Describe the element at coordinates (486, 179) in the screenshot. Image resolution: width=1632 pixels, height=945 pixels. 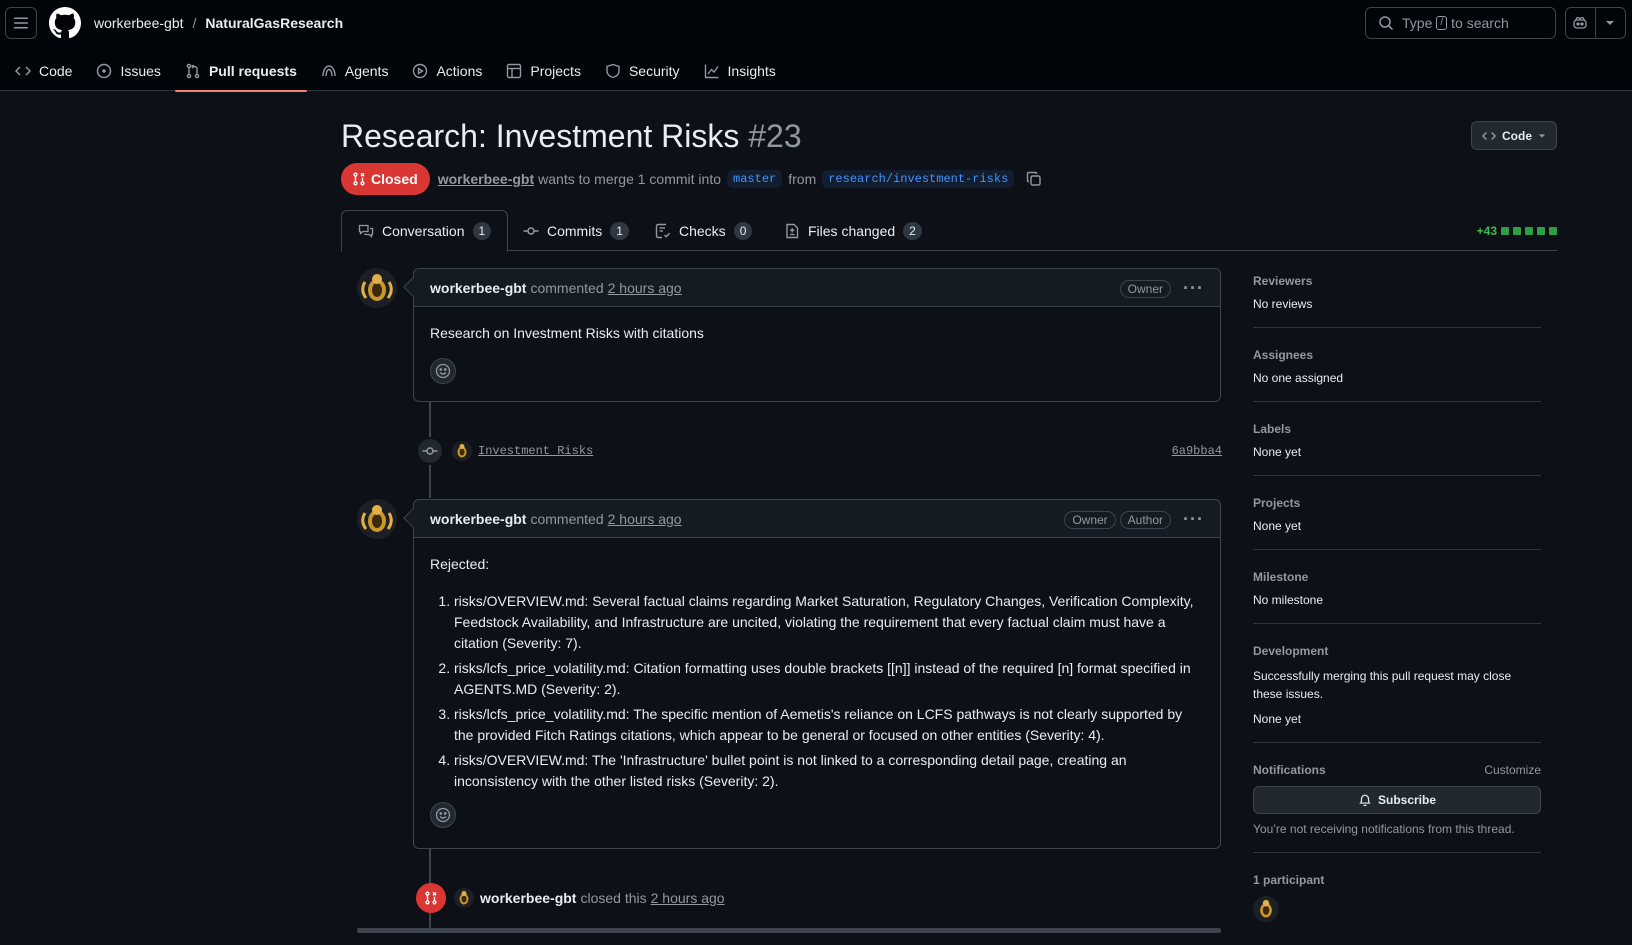
I see `pr-author-link: workerbee-gbt` at that location.